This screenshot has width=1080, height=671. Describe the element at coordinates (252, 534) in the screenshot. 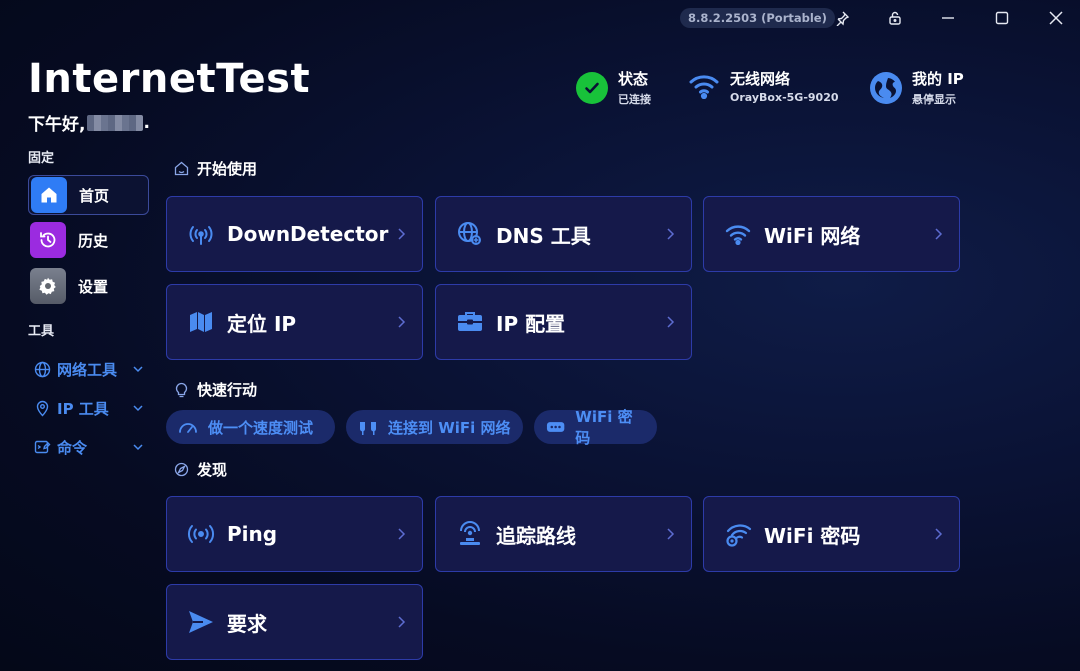

I see `card-label: Ping` at that location.